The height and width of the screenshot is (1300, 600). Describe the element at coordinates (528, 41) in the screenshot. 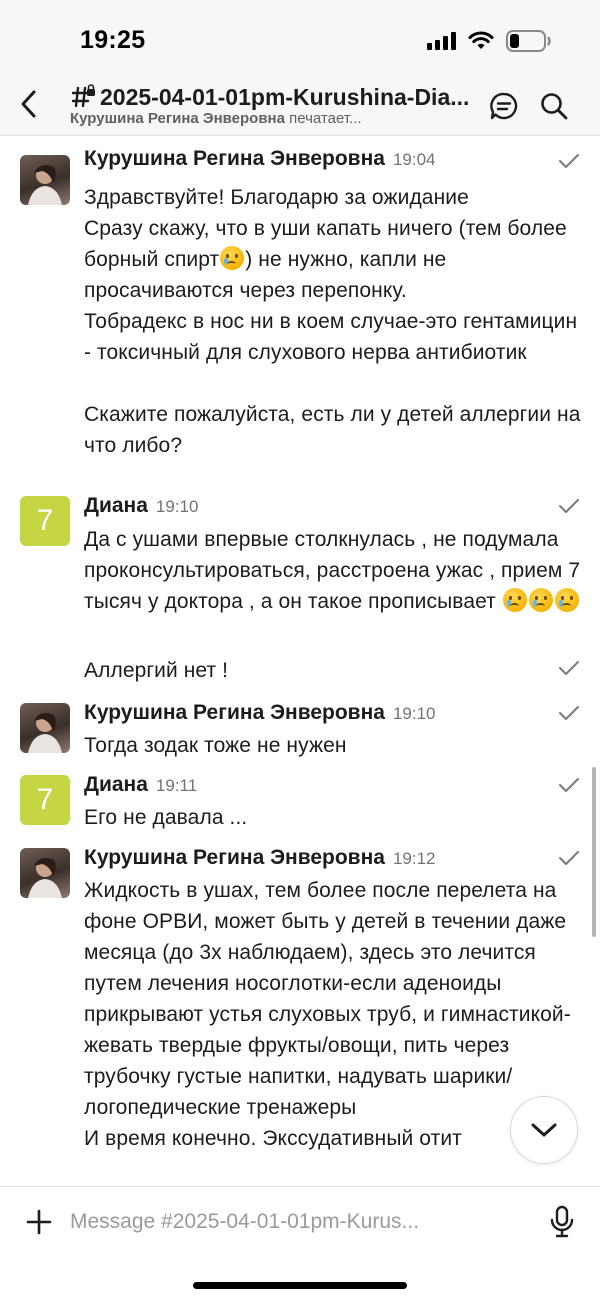

I see `battery-icon` at that location.